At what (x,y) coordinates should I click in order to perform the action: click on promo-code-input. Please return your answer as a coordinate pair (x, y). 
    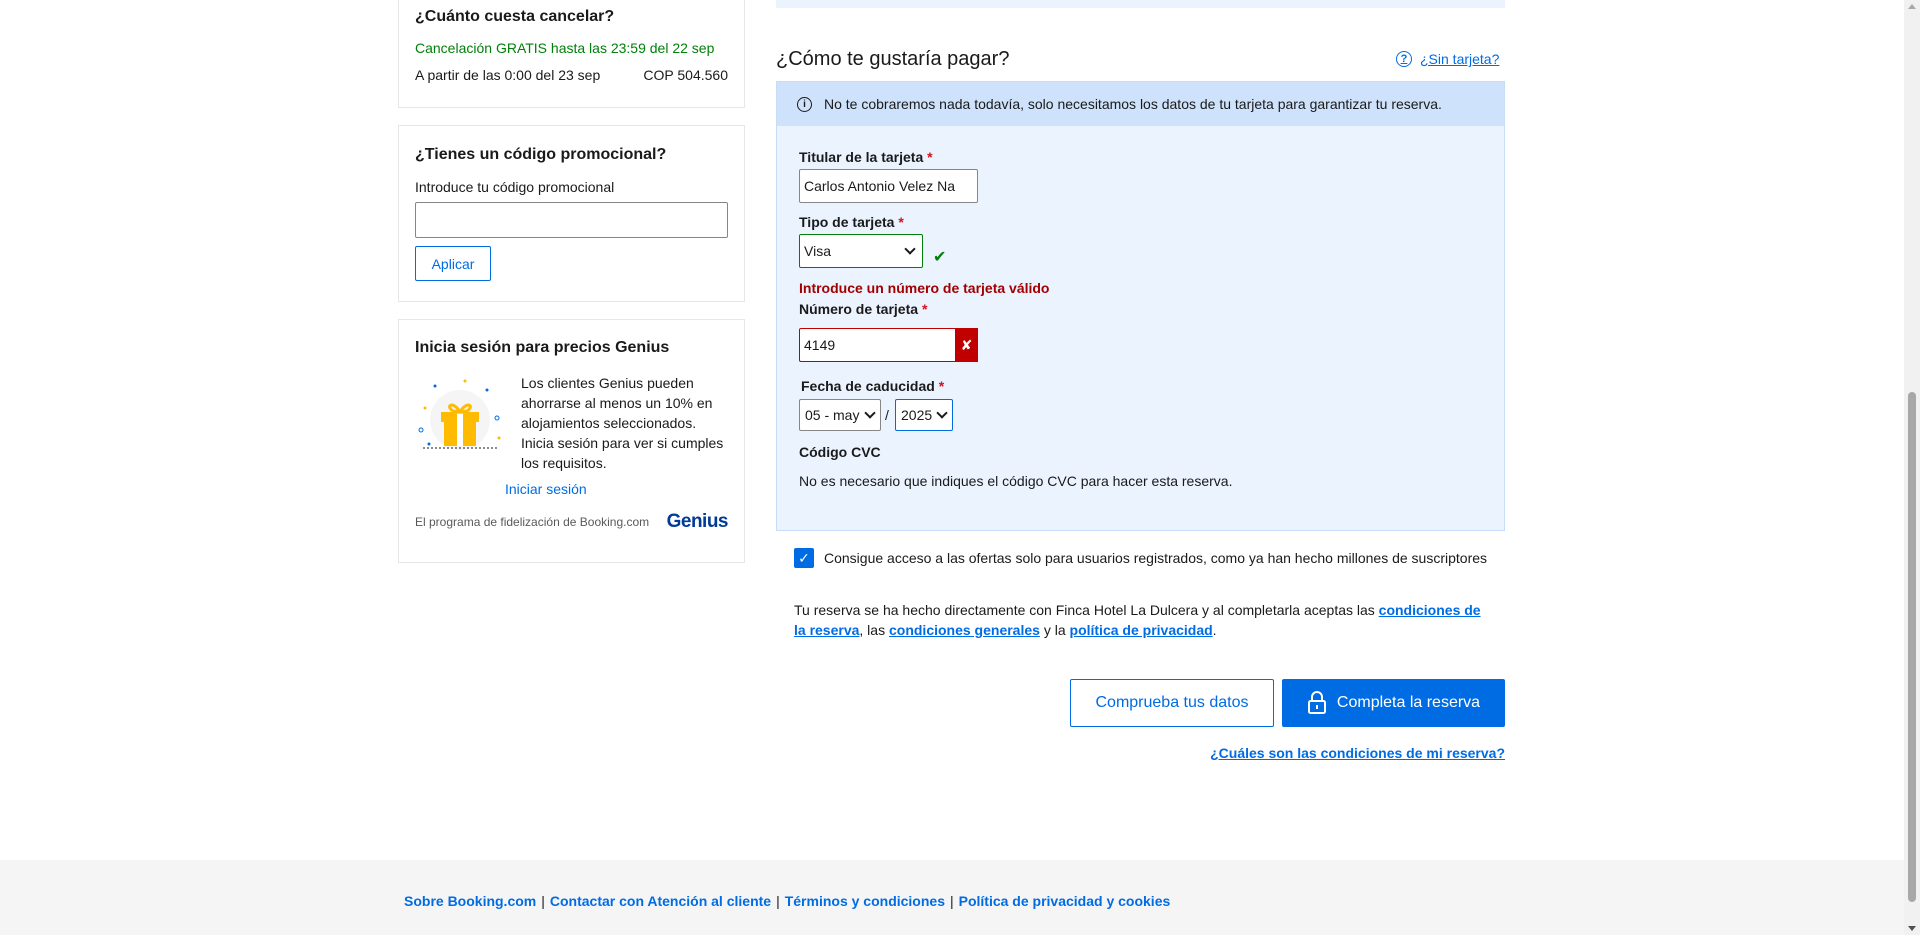
    Looking at the image, I should click on (571, 220).